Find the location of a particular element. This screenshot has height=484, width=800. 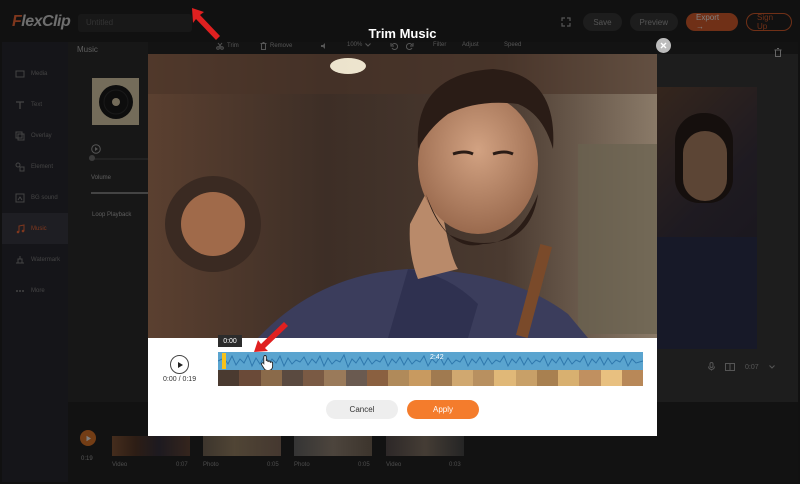

trim-start-handle is located at coordinates (224, 361).